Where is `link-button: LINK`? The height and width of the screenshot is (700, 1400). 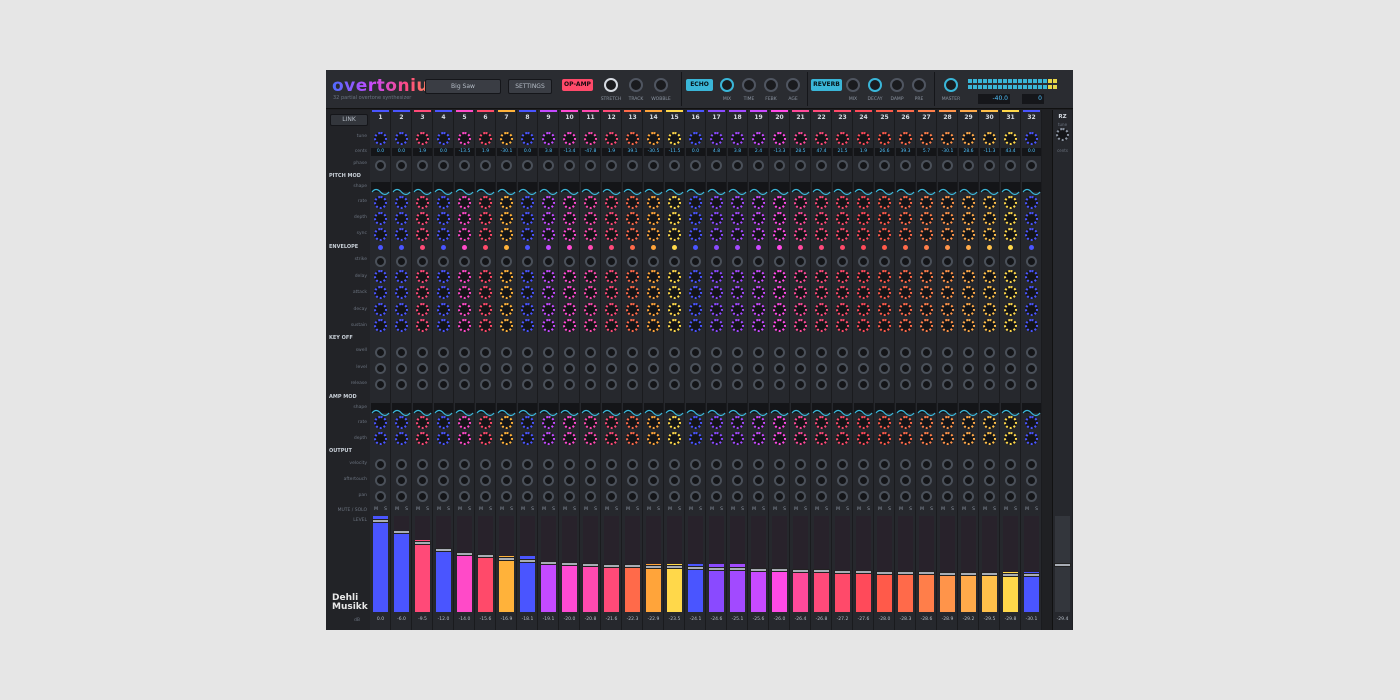 link-button: LINK is located at coordinates (349, 120).